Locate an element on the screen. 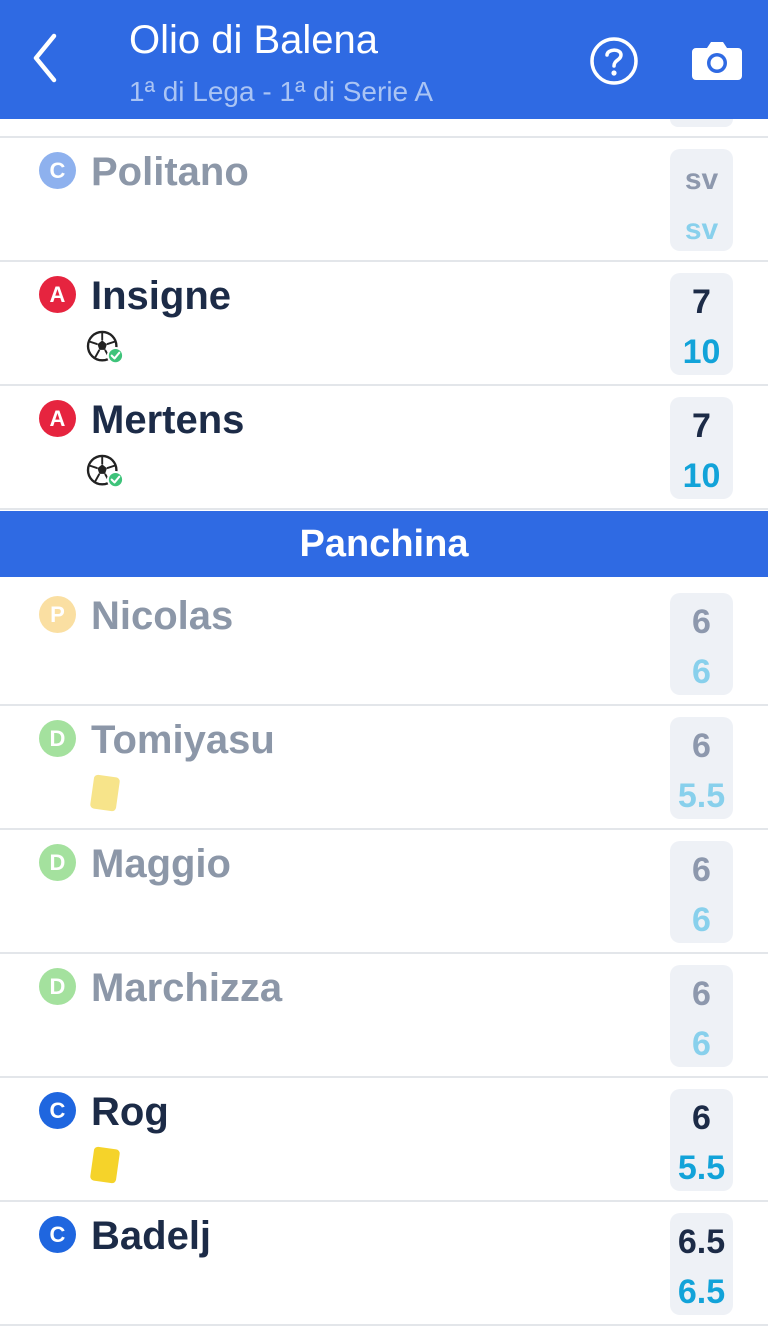  player-row: D Tomiyasu 6 5.5 is located at coordinates (384, 768).